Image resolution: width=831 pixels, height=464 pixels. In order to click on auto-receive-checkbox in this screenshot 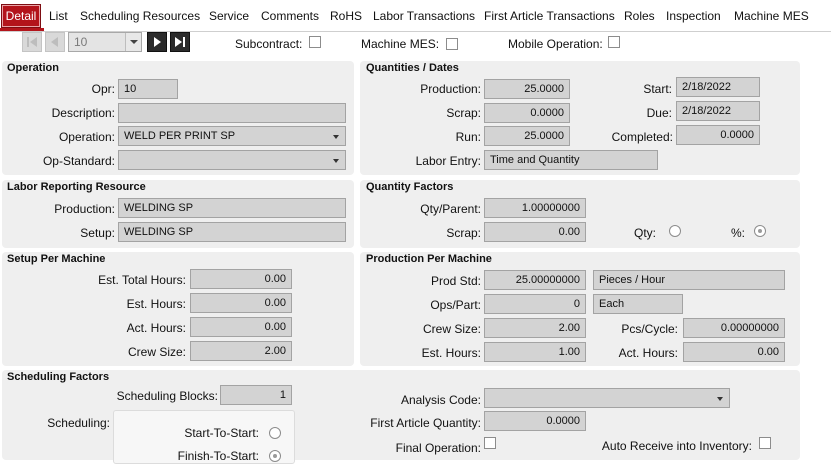, I will do `click(765, 443)`.